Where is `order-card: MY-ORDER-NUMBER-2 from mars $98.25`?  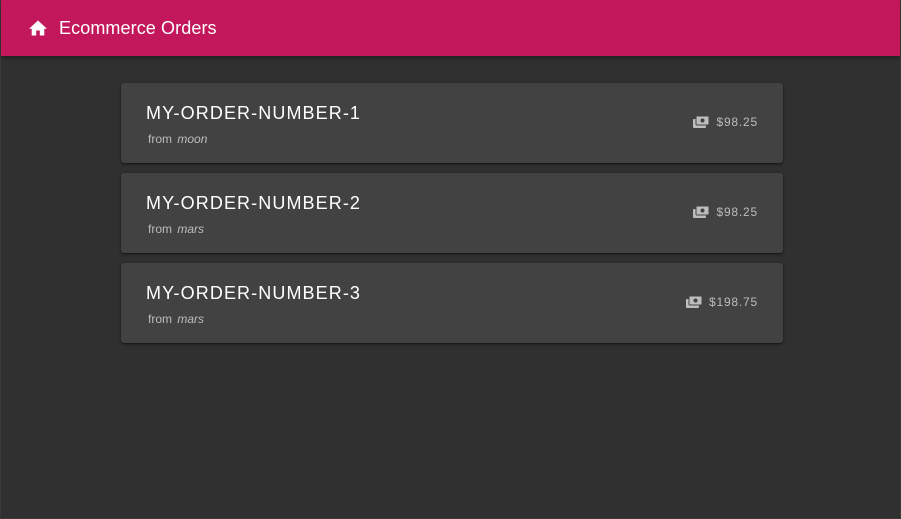 order-card: MY-ORDER-NUMBER-2 from mars $98.25 is located at coordinates (452, 213).